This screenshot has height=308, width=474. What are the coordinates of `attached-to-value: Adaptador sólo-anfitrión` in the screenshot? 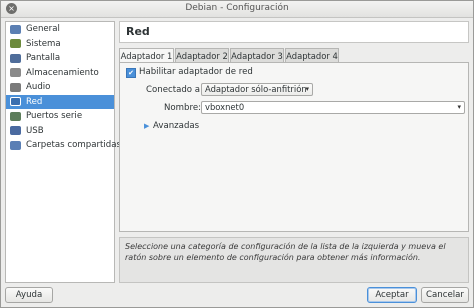 It's located at (256, 89).